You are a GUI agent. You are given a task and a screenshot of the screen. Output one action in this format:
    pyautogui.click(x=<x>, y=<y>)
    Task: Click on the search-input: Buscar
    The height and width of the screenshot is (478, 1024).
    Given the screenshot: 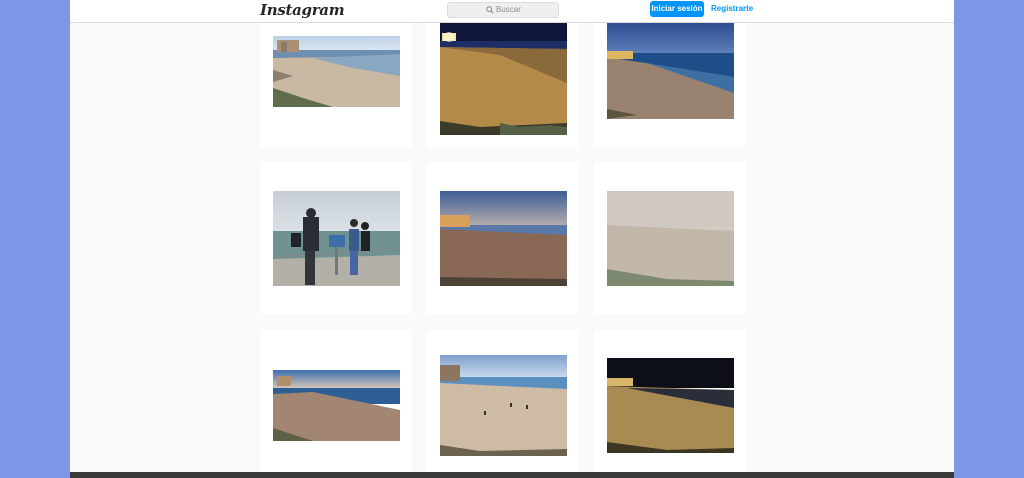 What is the action you would take?
    pyautogui.click(x=503, y=10)
    